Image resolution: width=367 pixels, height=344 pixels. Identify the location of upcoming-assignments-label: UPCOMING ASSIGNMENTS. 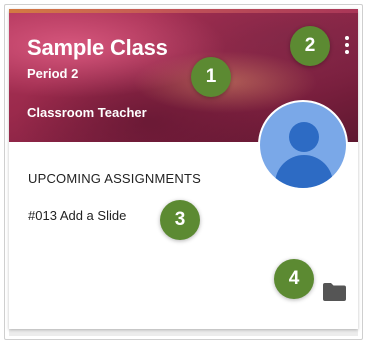
(115, 178).